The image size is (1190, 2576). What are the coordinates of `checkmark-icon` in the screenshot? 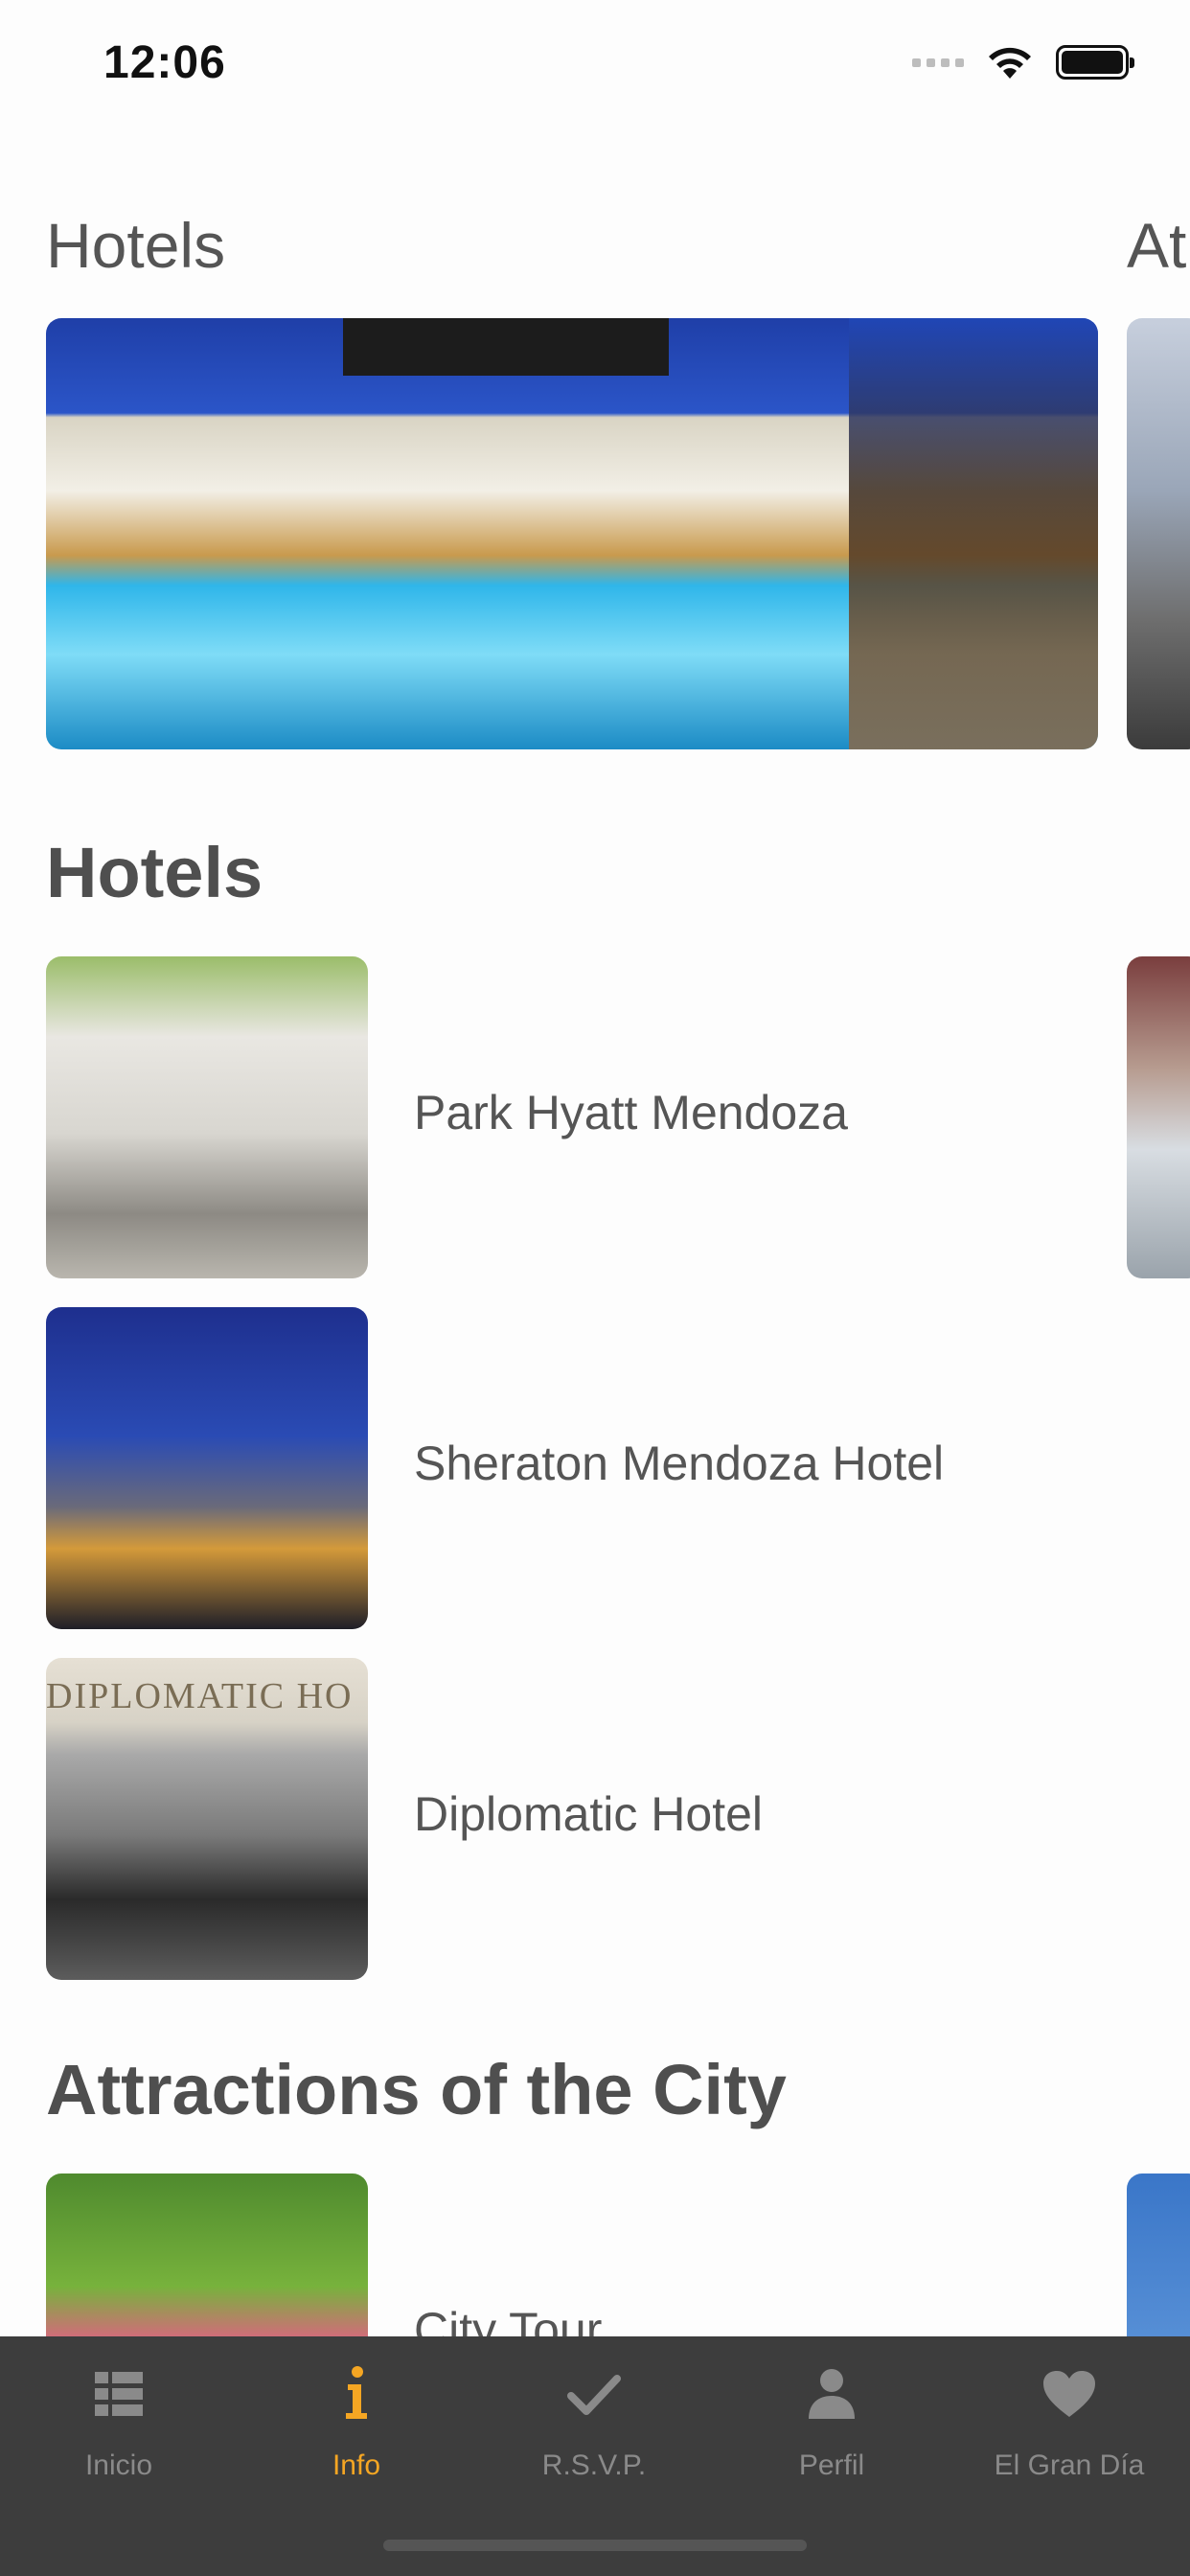 It's located at (594, 2395).